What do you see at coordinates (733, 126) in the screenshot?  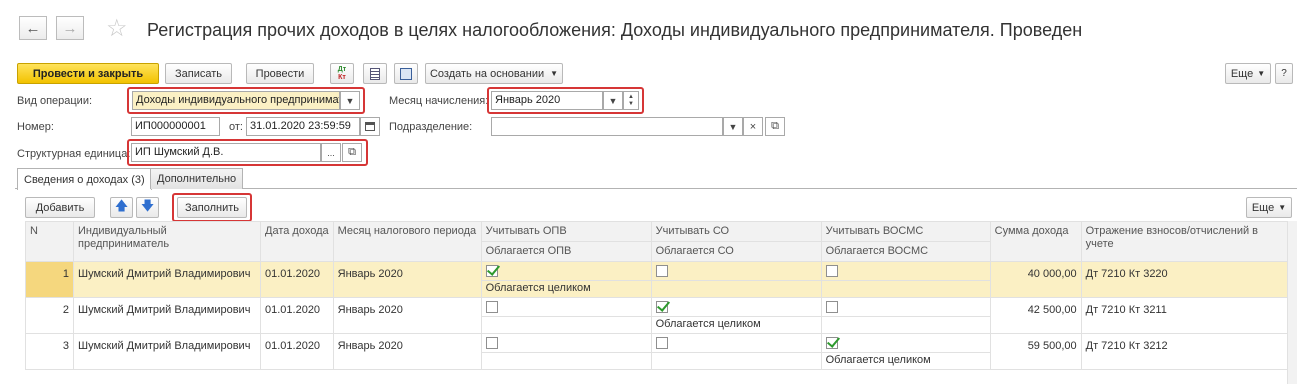 I see `division-dropdown: ▼` at bounding box center [733, 126].